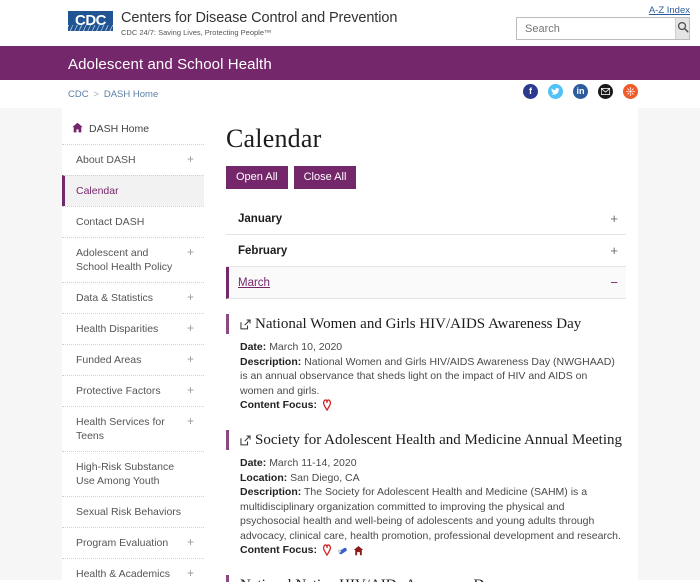 The image size is (700, 582). I want to click on event-date-line: Date: March 11-14, 2020, so click(431, 463).